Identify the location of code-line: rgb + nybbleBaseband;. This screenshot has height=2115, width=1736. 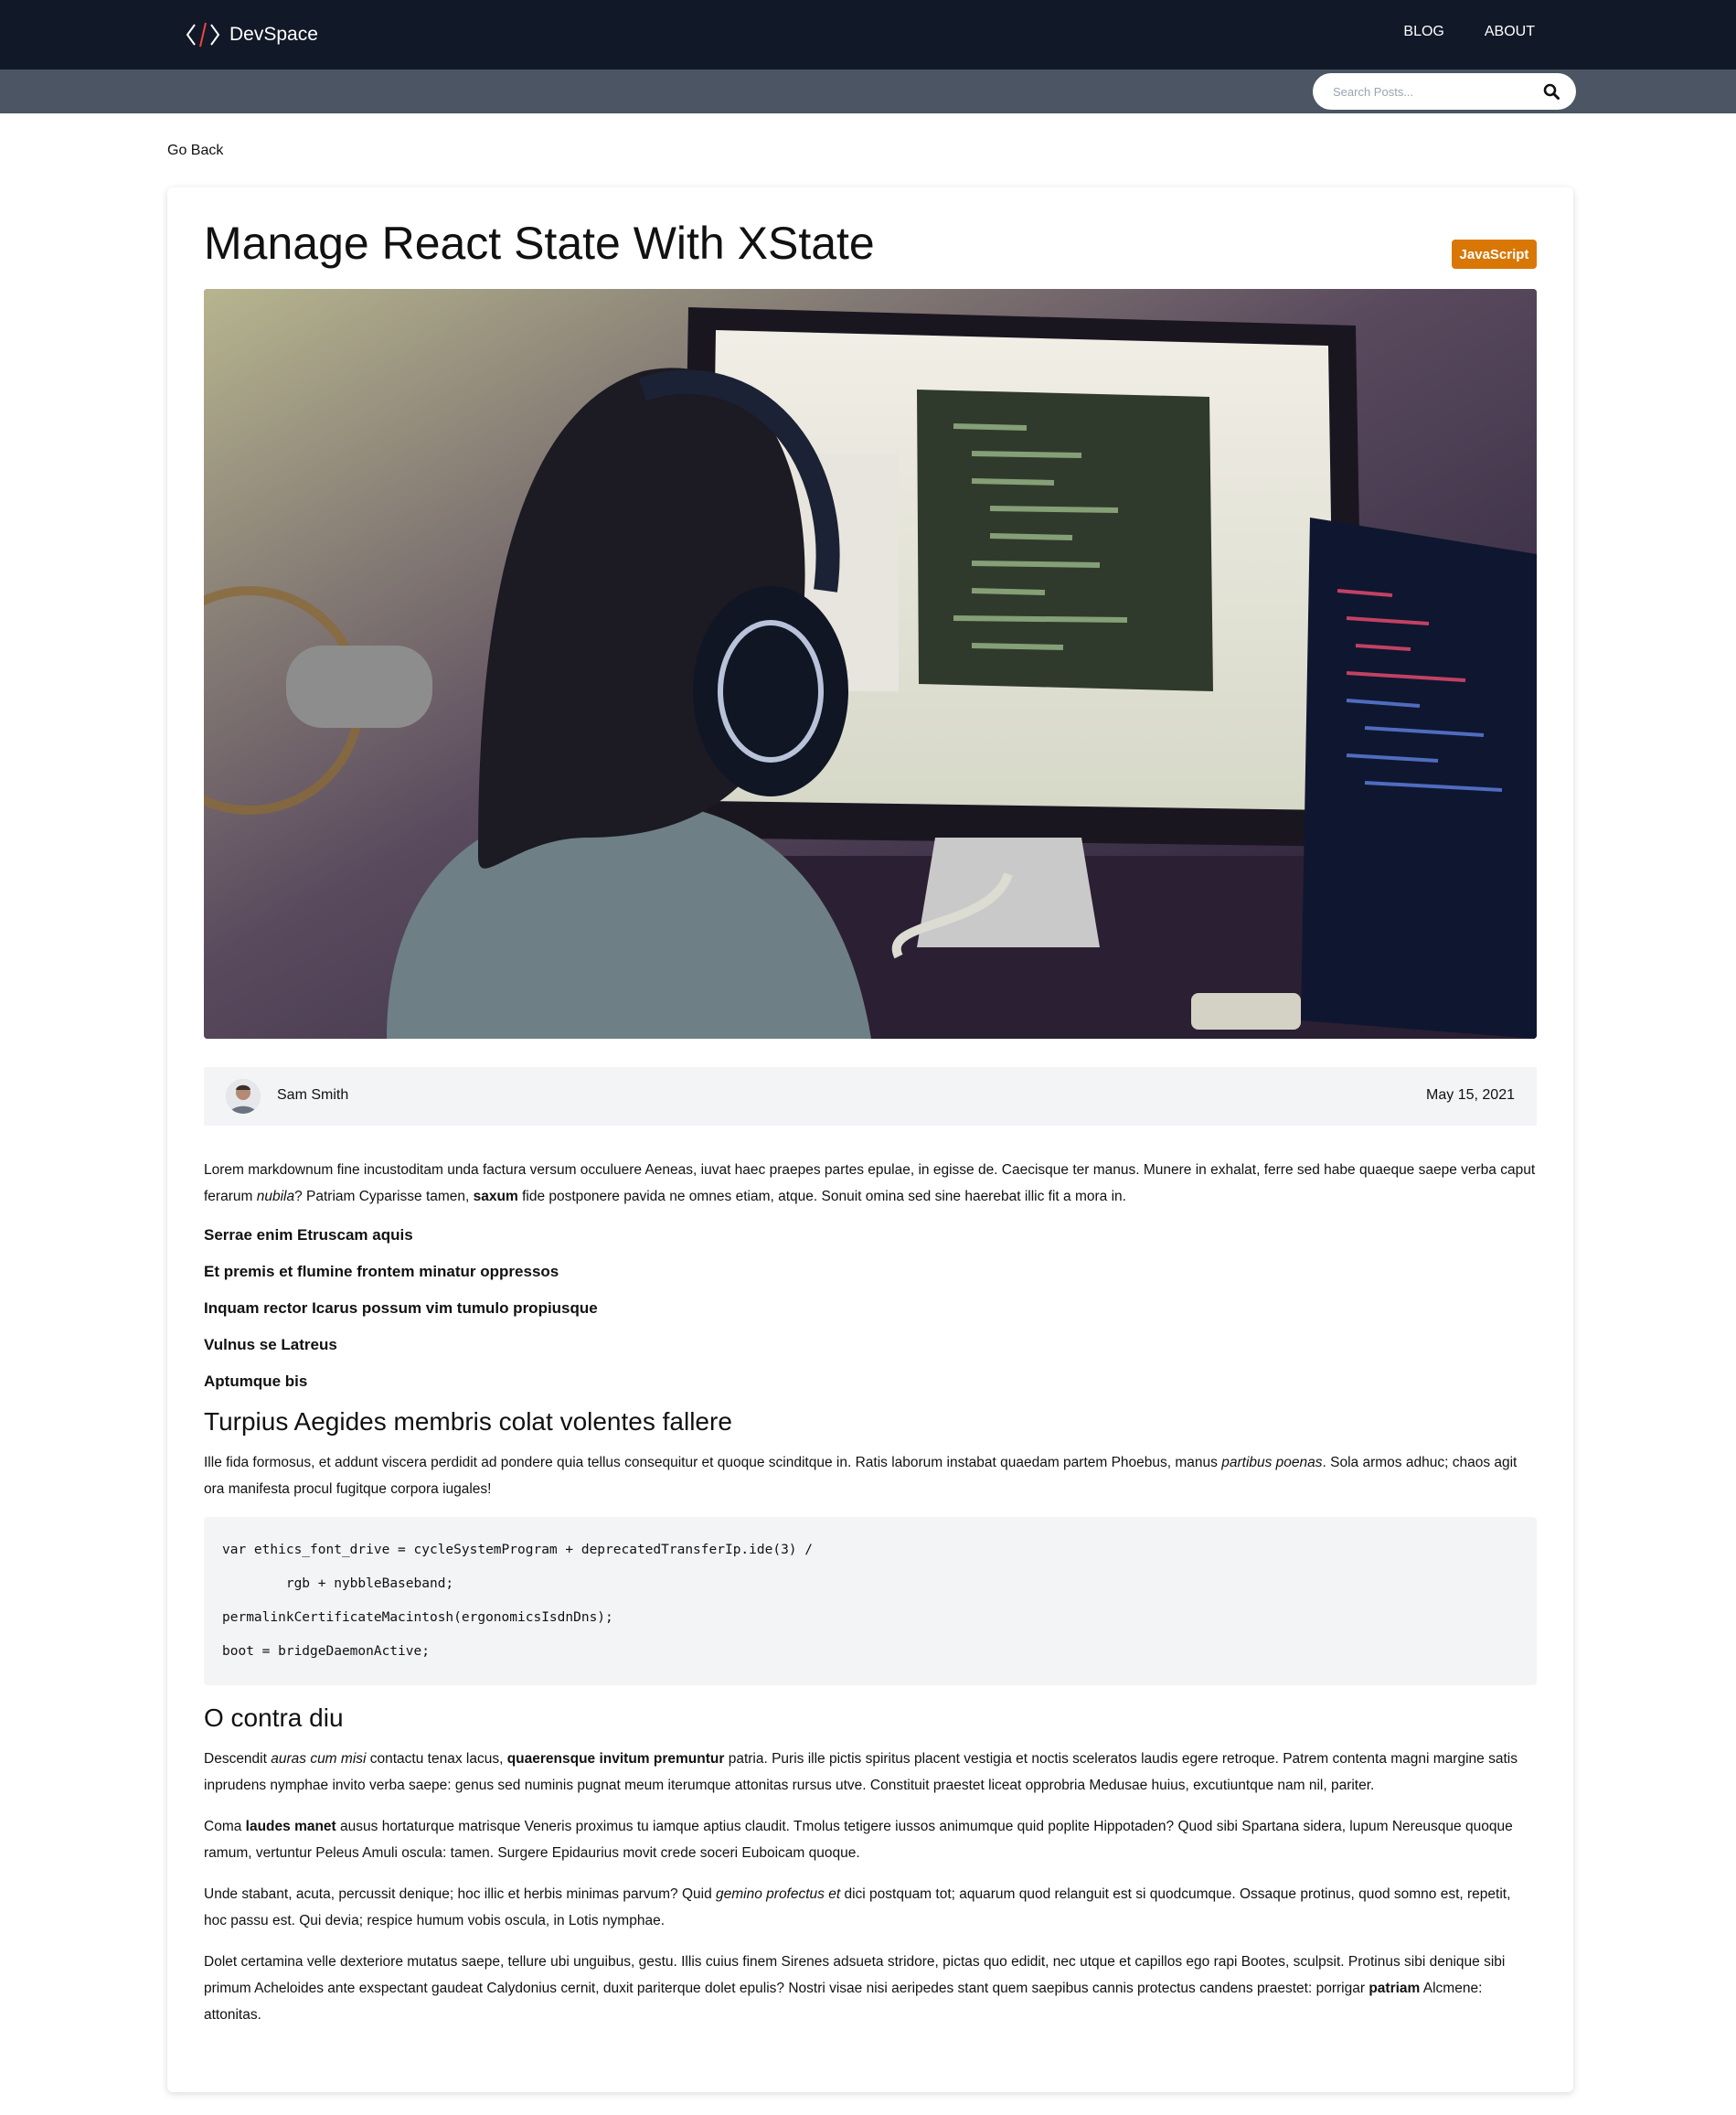
(338, 1583).